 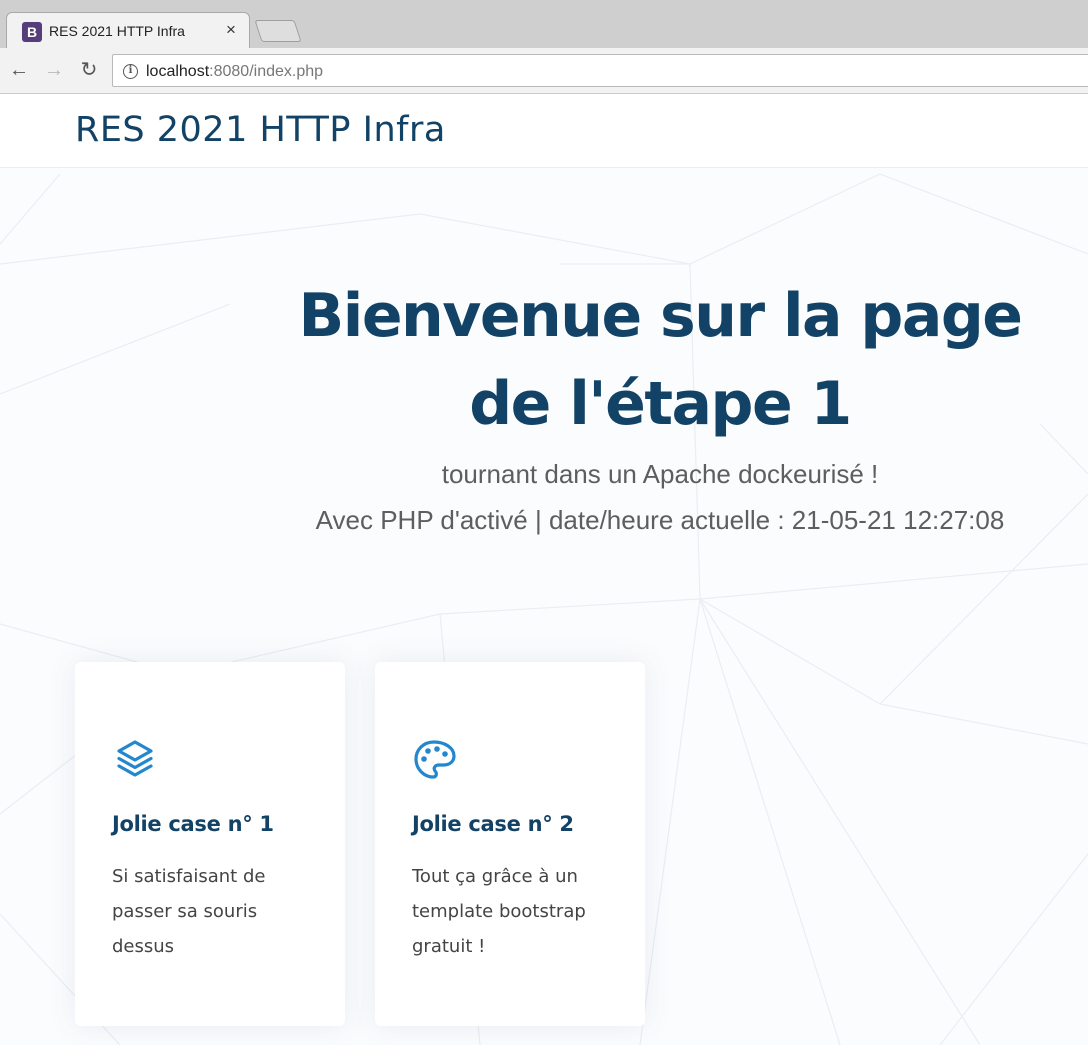 I want to click on browser-tab: B RES 2021 HTTP Infra ×, so click(x=128, y=30).